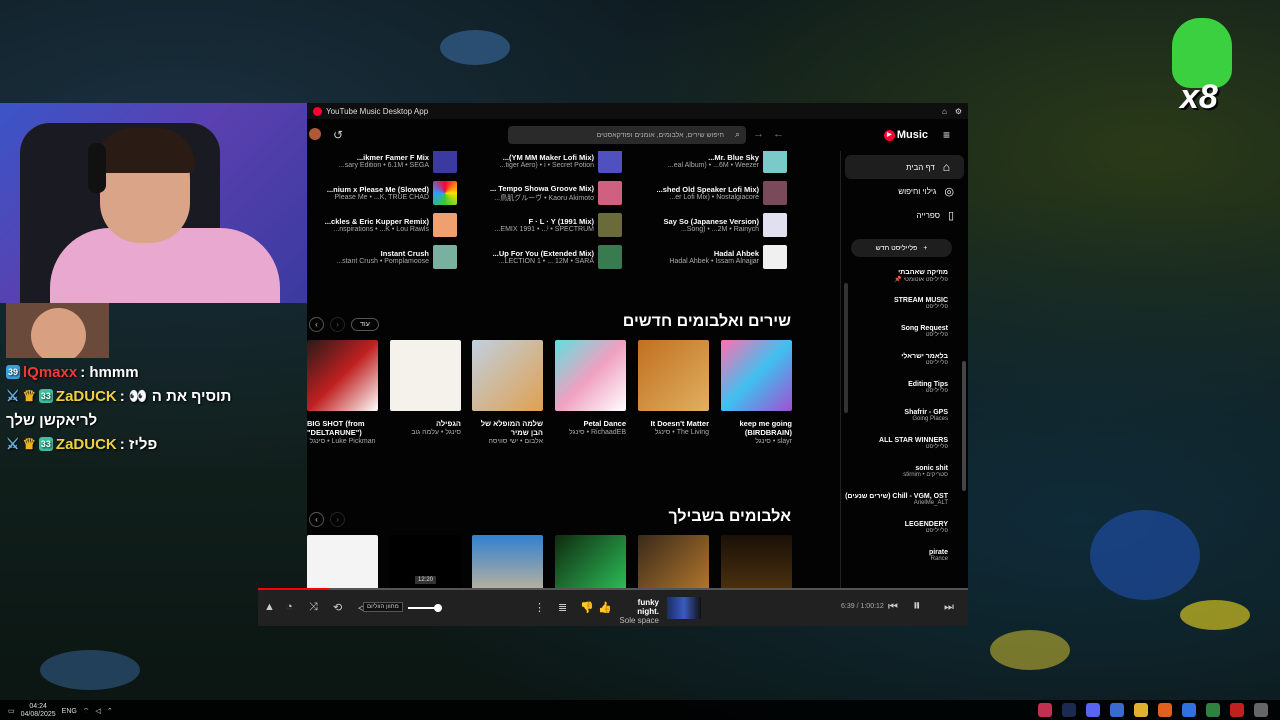 The image size is (1280, 720). I want to click on brand-logo: ▶ Music, so click(905, 135).